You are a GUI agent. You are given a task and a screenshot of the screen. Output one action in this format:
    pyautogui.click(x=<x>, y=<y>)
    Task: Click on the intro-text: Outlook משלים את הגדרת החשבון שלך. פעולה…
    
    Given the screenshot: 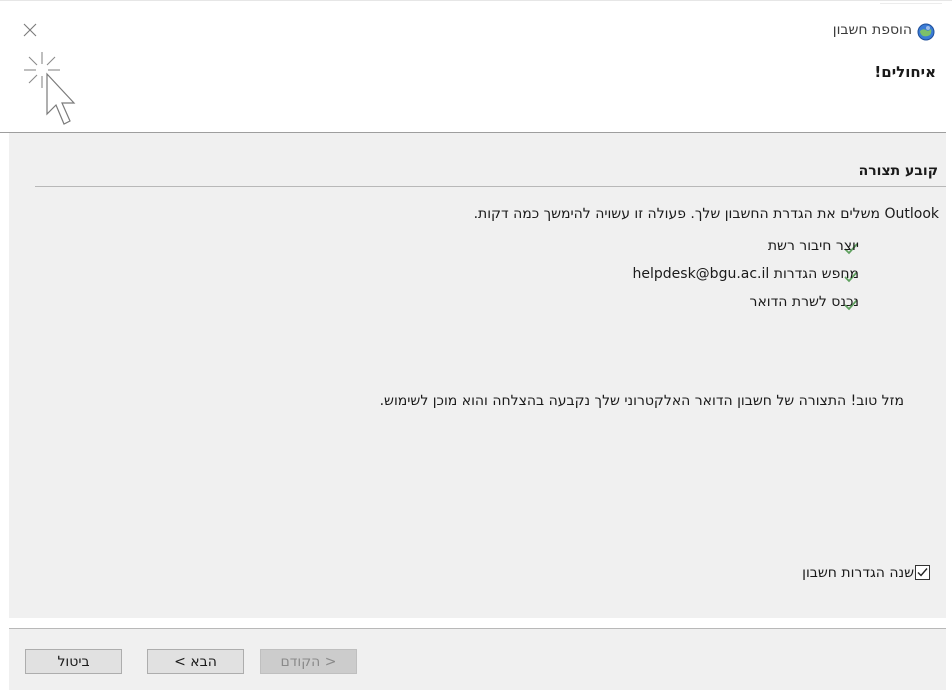 What is the action you would take?
    pyautogui.click(x=706, y=214)
    